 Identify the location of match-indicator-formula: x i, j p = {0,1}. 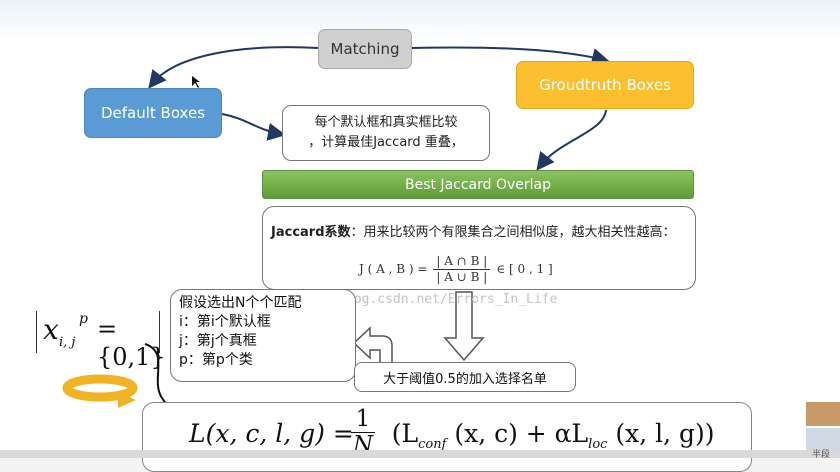
(101, 341).